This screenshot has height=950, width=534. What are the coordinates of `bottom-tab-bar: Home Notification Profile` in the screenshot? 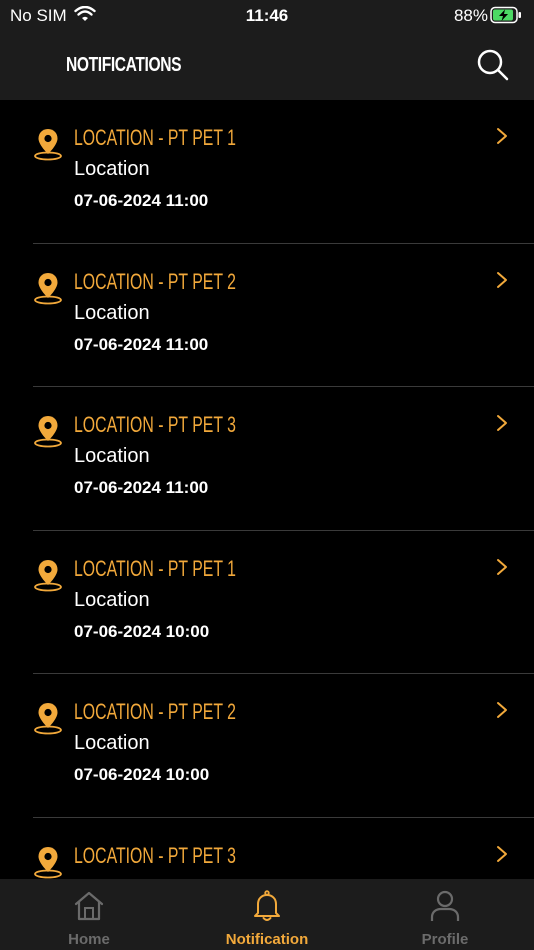 It's located at (267, 914).